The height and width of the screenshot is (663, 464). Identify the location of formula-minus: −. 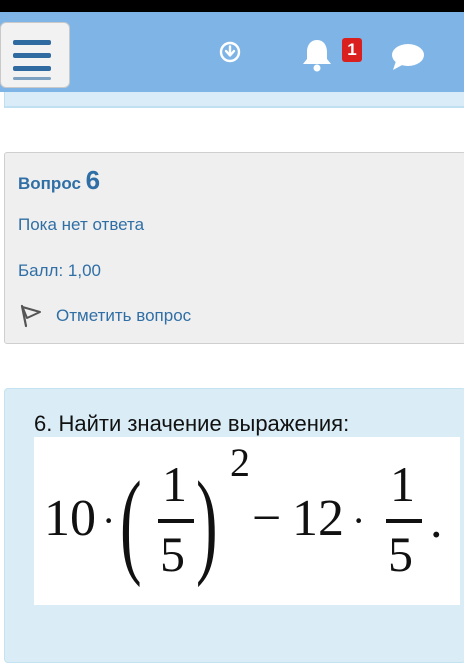
(267, 518).